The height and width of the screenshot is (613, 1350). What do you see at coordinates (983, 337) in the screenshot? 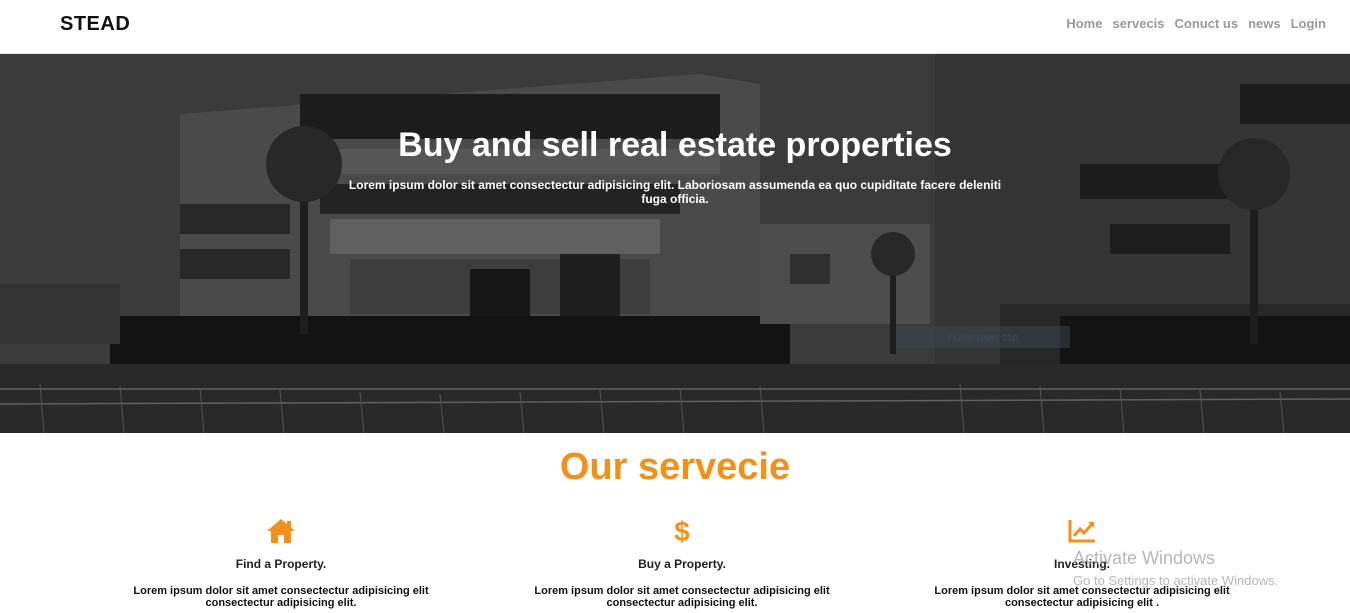
I see `hero-button: Fullscreen stip` at bounding box center [983, 337].